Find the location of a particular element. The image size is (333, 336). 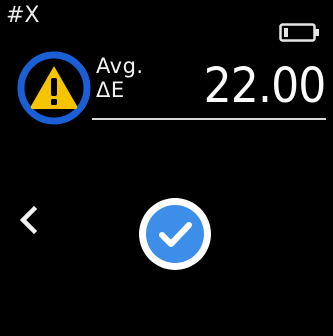

chevron-left-icon is located at coordinates (28, 220).